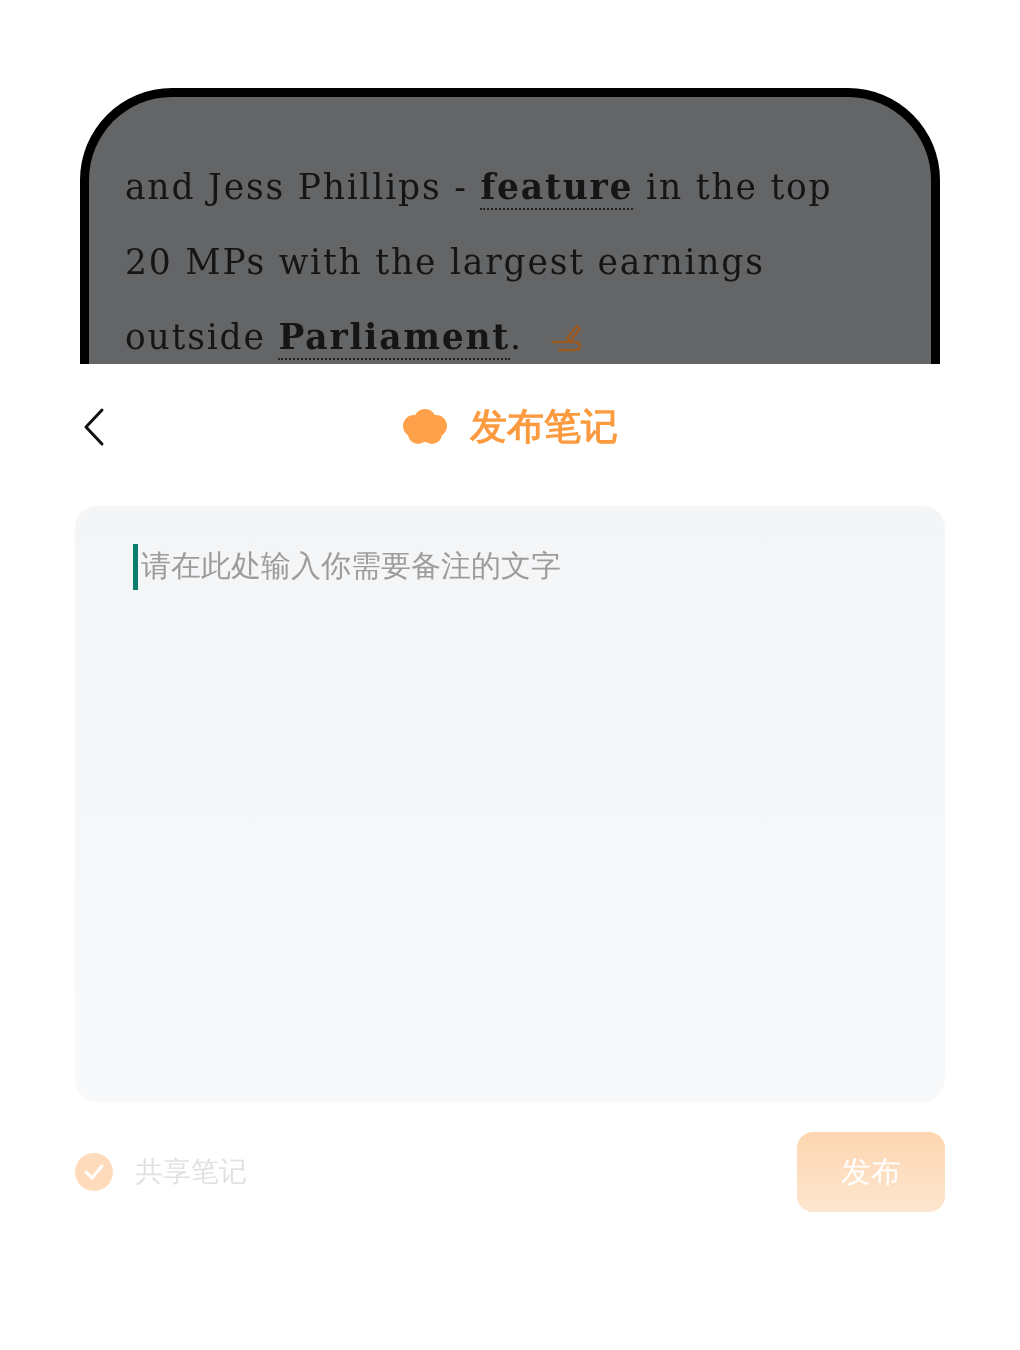 The width and height of the screenshot is (1020, 1350). Describe the element at coordinates (479, 186) in the screenshot. I see `article-text: and Jess Phillips - feature in the top` at that location.